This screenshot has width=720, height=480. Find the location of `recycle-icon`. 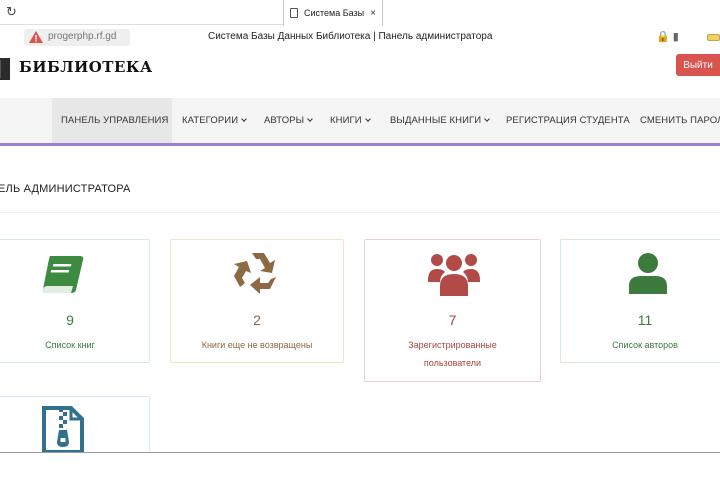

recycle-icon is located at coordinates (255, 273).